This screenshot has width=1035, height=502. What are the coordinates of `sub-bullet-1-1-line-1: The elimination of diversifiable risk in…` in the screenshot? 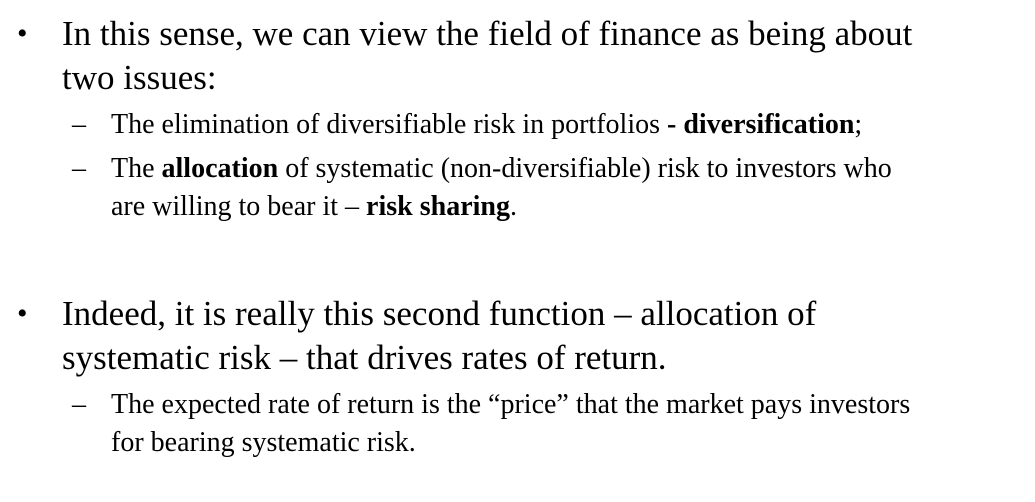 It's located at (573, 125).